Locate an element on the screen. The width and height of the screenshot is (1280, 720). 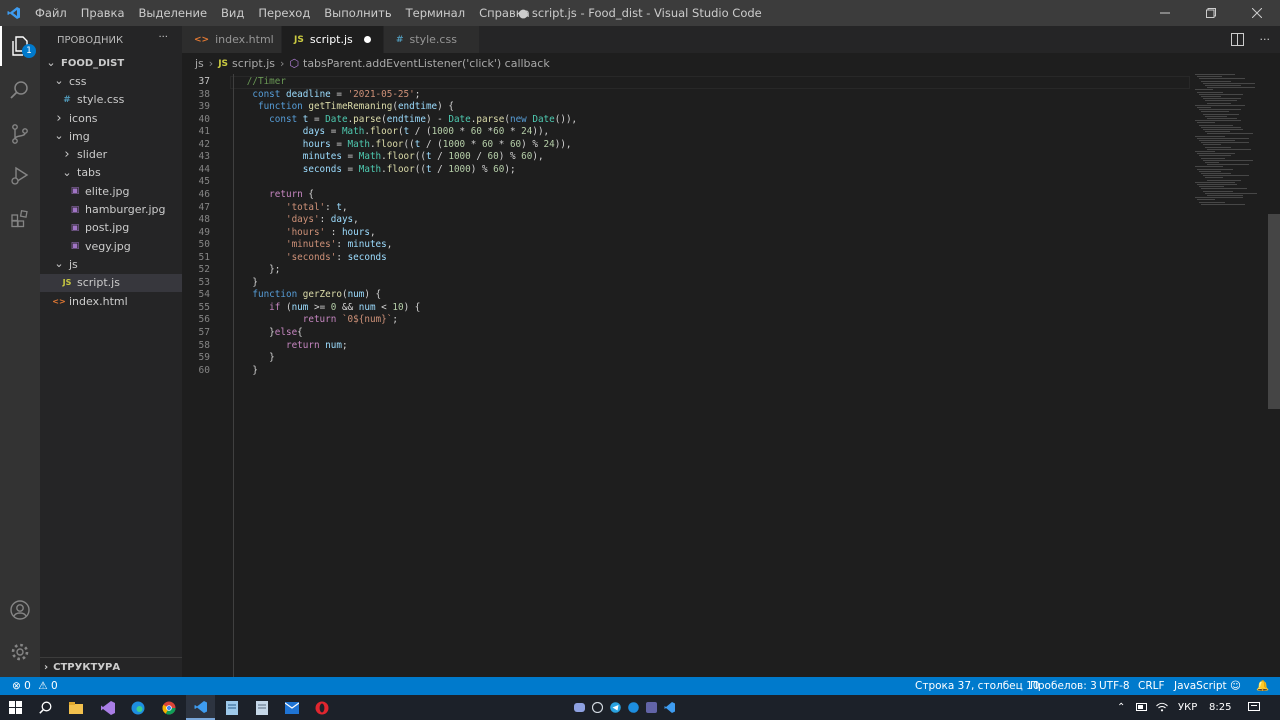
chrome-app is located at coordinates (169, 707).